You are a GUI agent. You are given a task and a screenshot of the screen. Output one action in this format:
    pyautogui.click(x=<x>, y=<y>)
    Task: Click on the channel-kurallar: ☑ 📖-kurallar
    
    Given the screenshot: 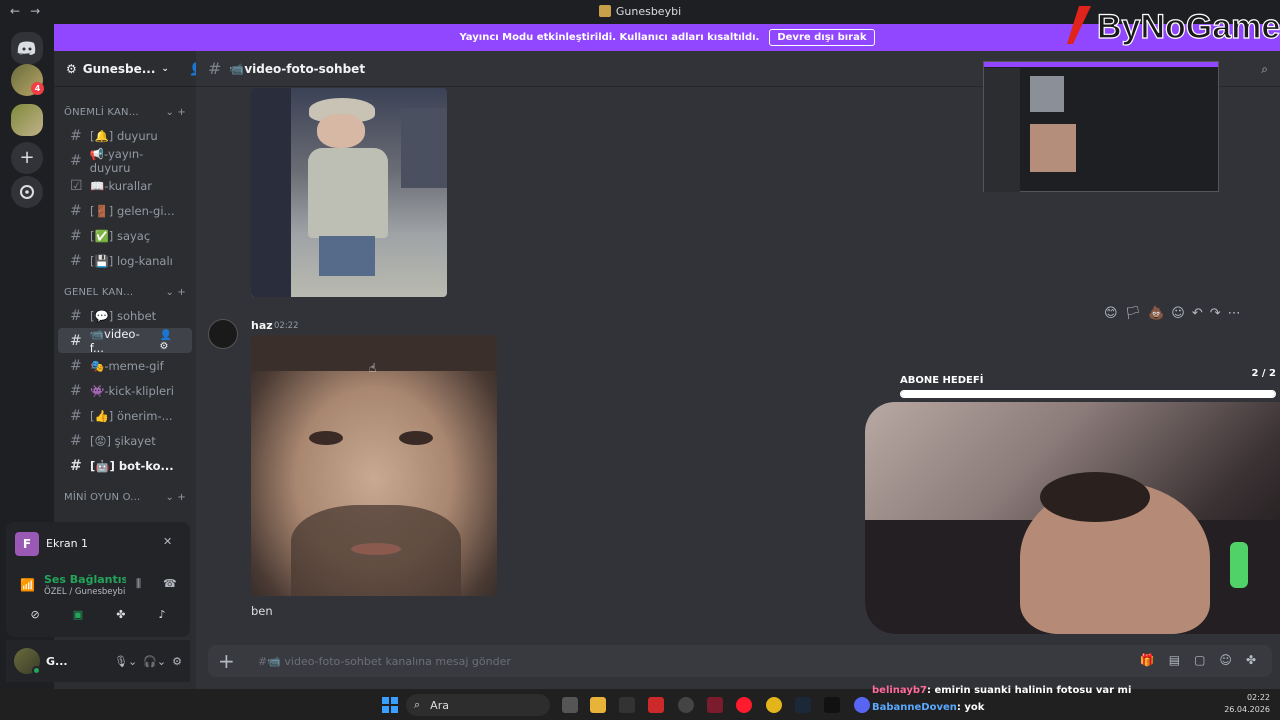 What is the action you would take?
    pyautogui.click(x=125, y=185)
    